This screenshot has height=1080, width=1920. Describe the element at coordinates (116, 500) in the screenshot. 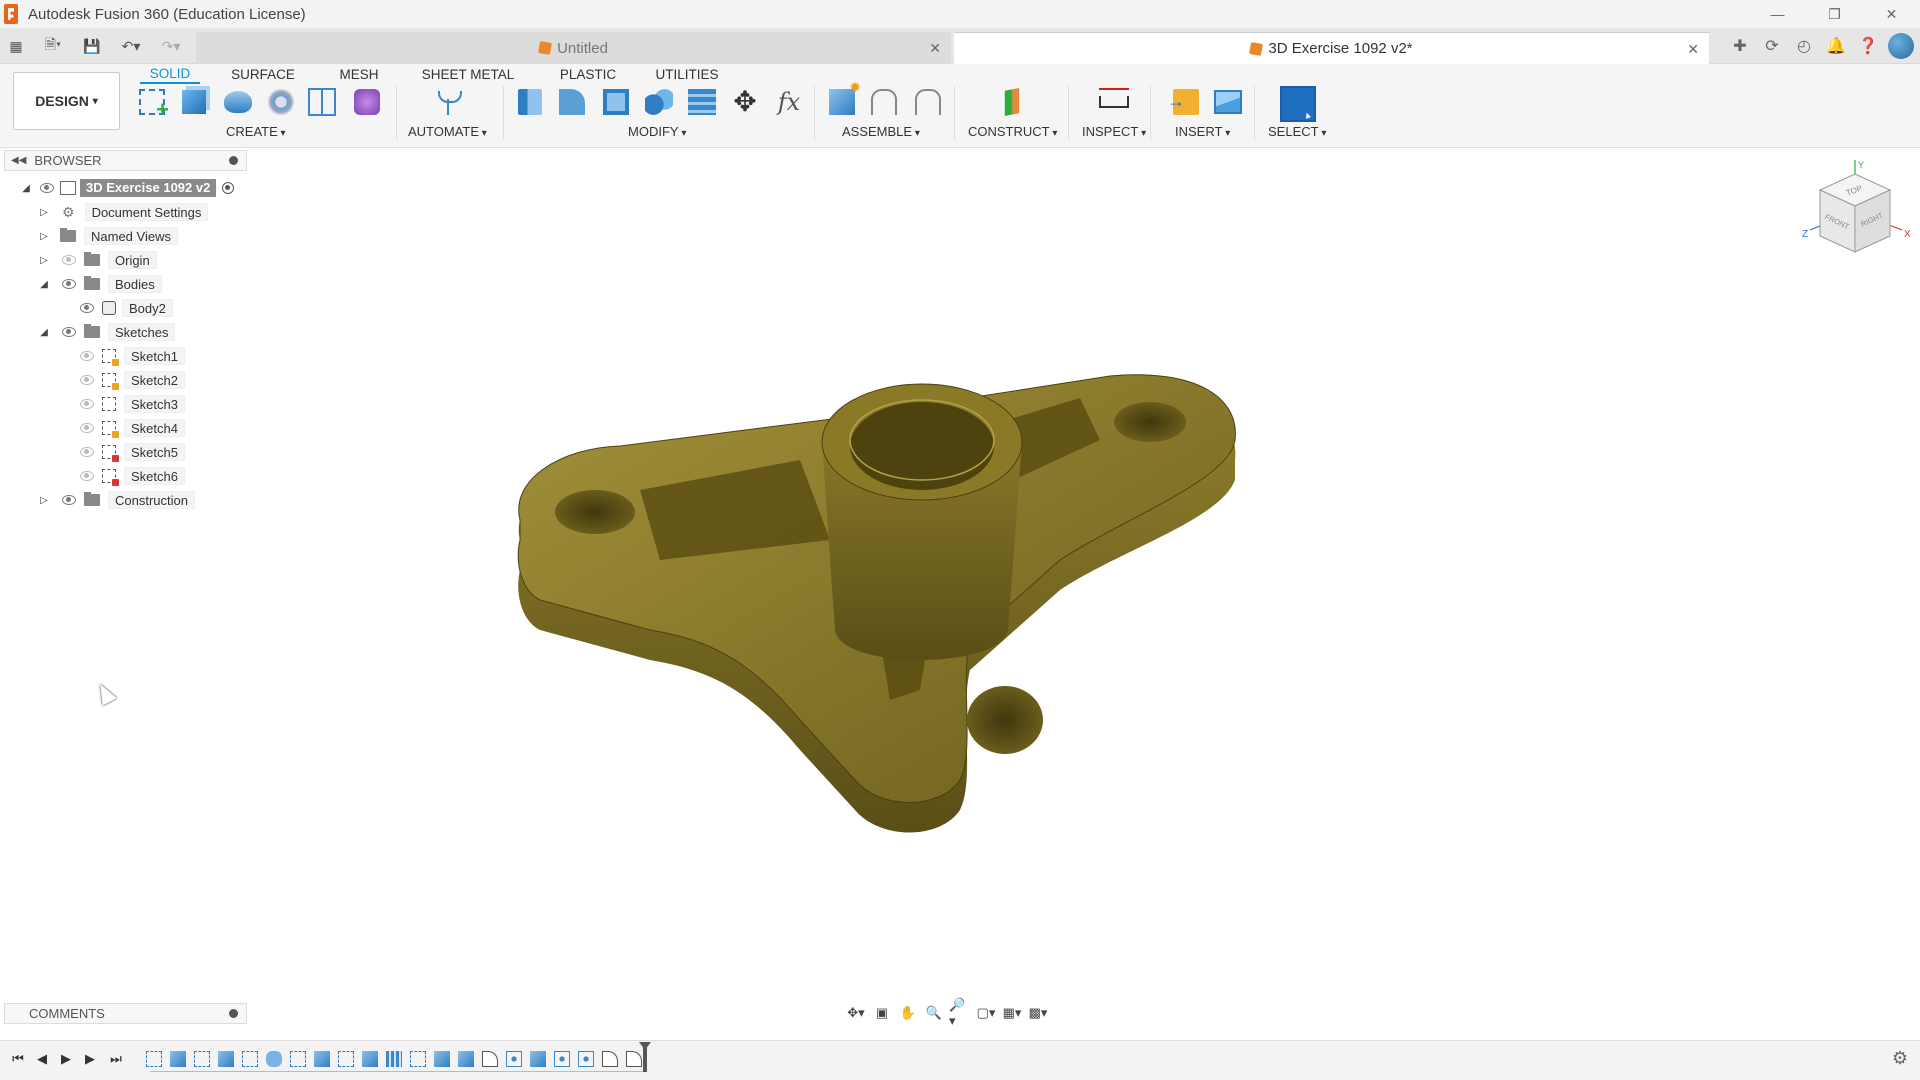

I see `tree-item-construction: ▷ Construction` at that location.